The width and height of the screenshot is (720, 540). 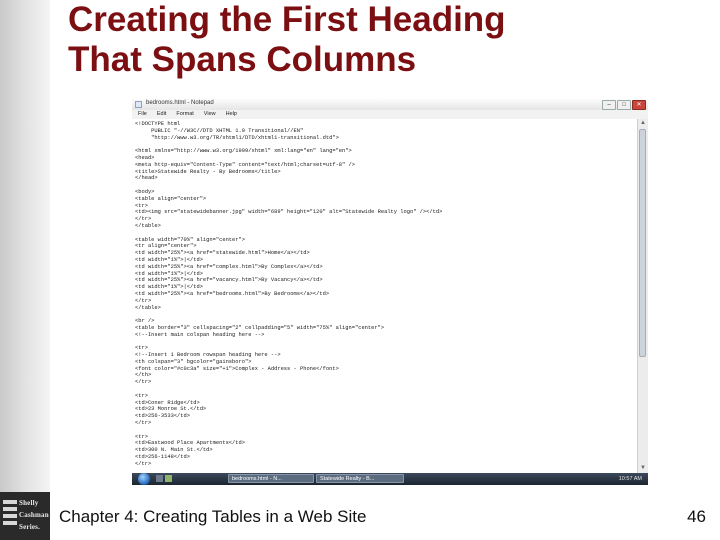 I want to click on scroll-up-arrow-icon: ▲, so click(x=643, y=123).